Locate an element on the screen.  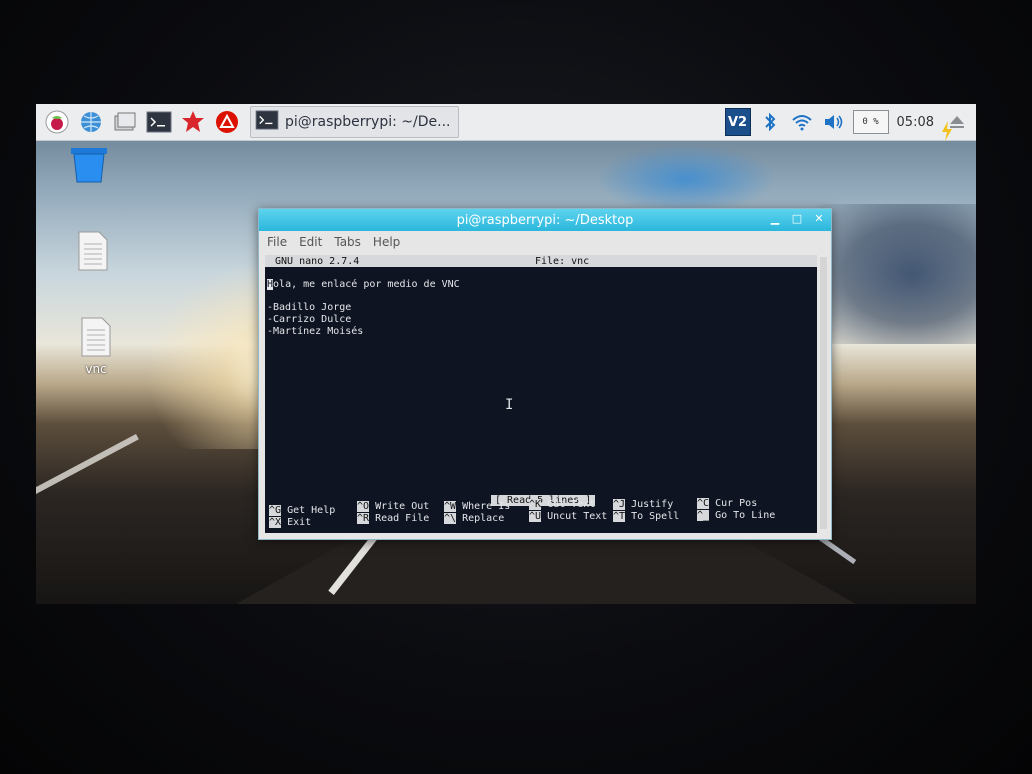
shortcut-label: Get Help is located at coordinates (311, 510).